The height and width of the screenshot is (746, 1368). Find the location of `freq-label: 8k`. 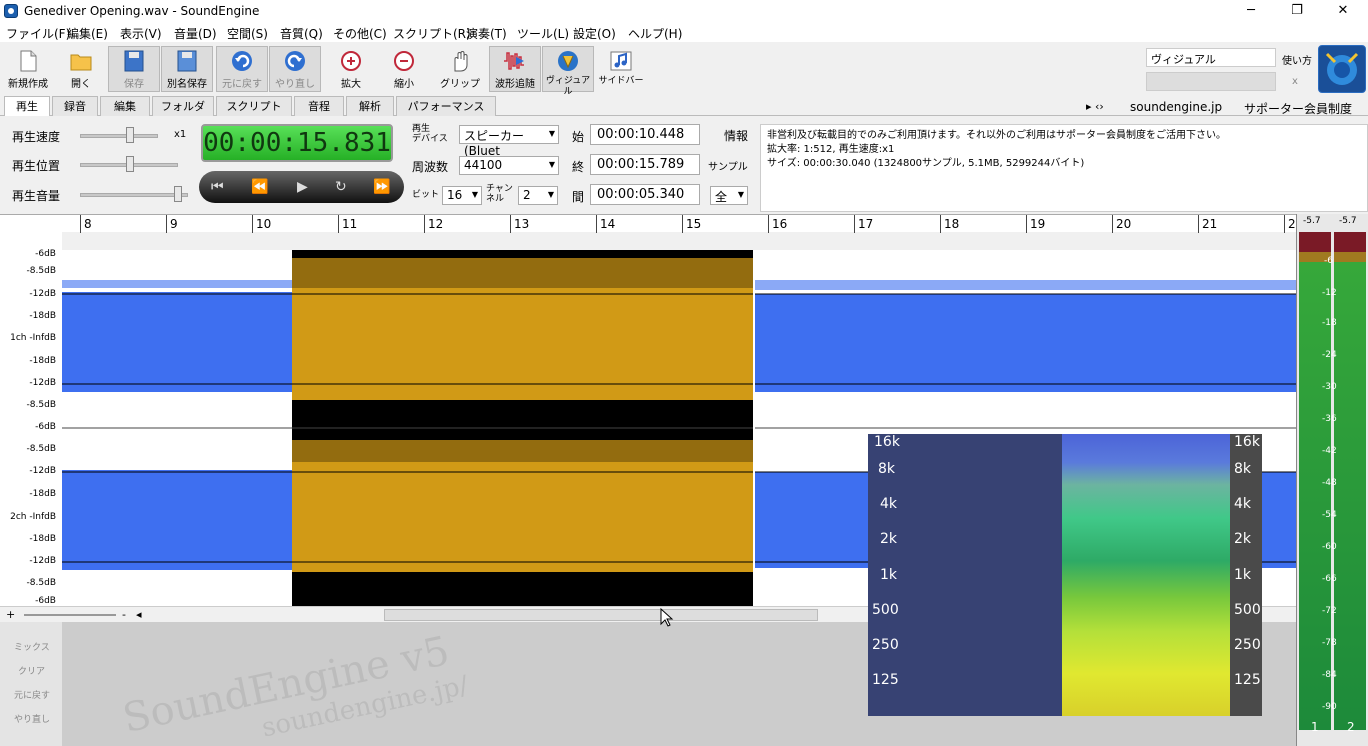

freq-label: 8k is located at coordinates (887, 469).